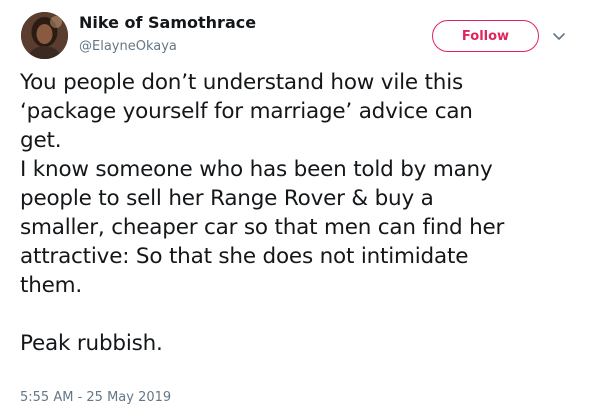 The width and height of the screenshot is (598, 411). What do you see at coordinates (51, 285) in the screenshot?
I see `tweet-text-line: them.` at bounding box center [51, 285].